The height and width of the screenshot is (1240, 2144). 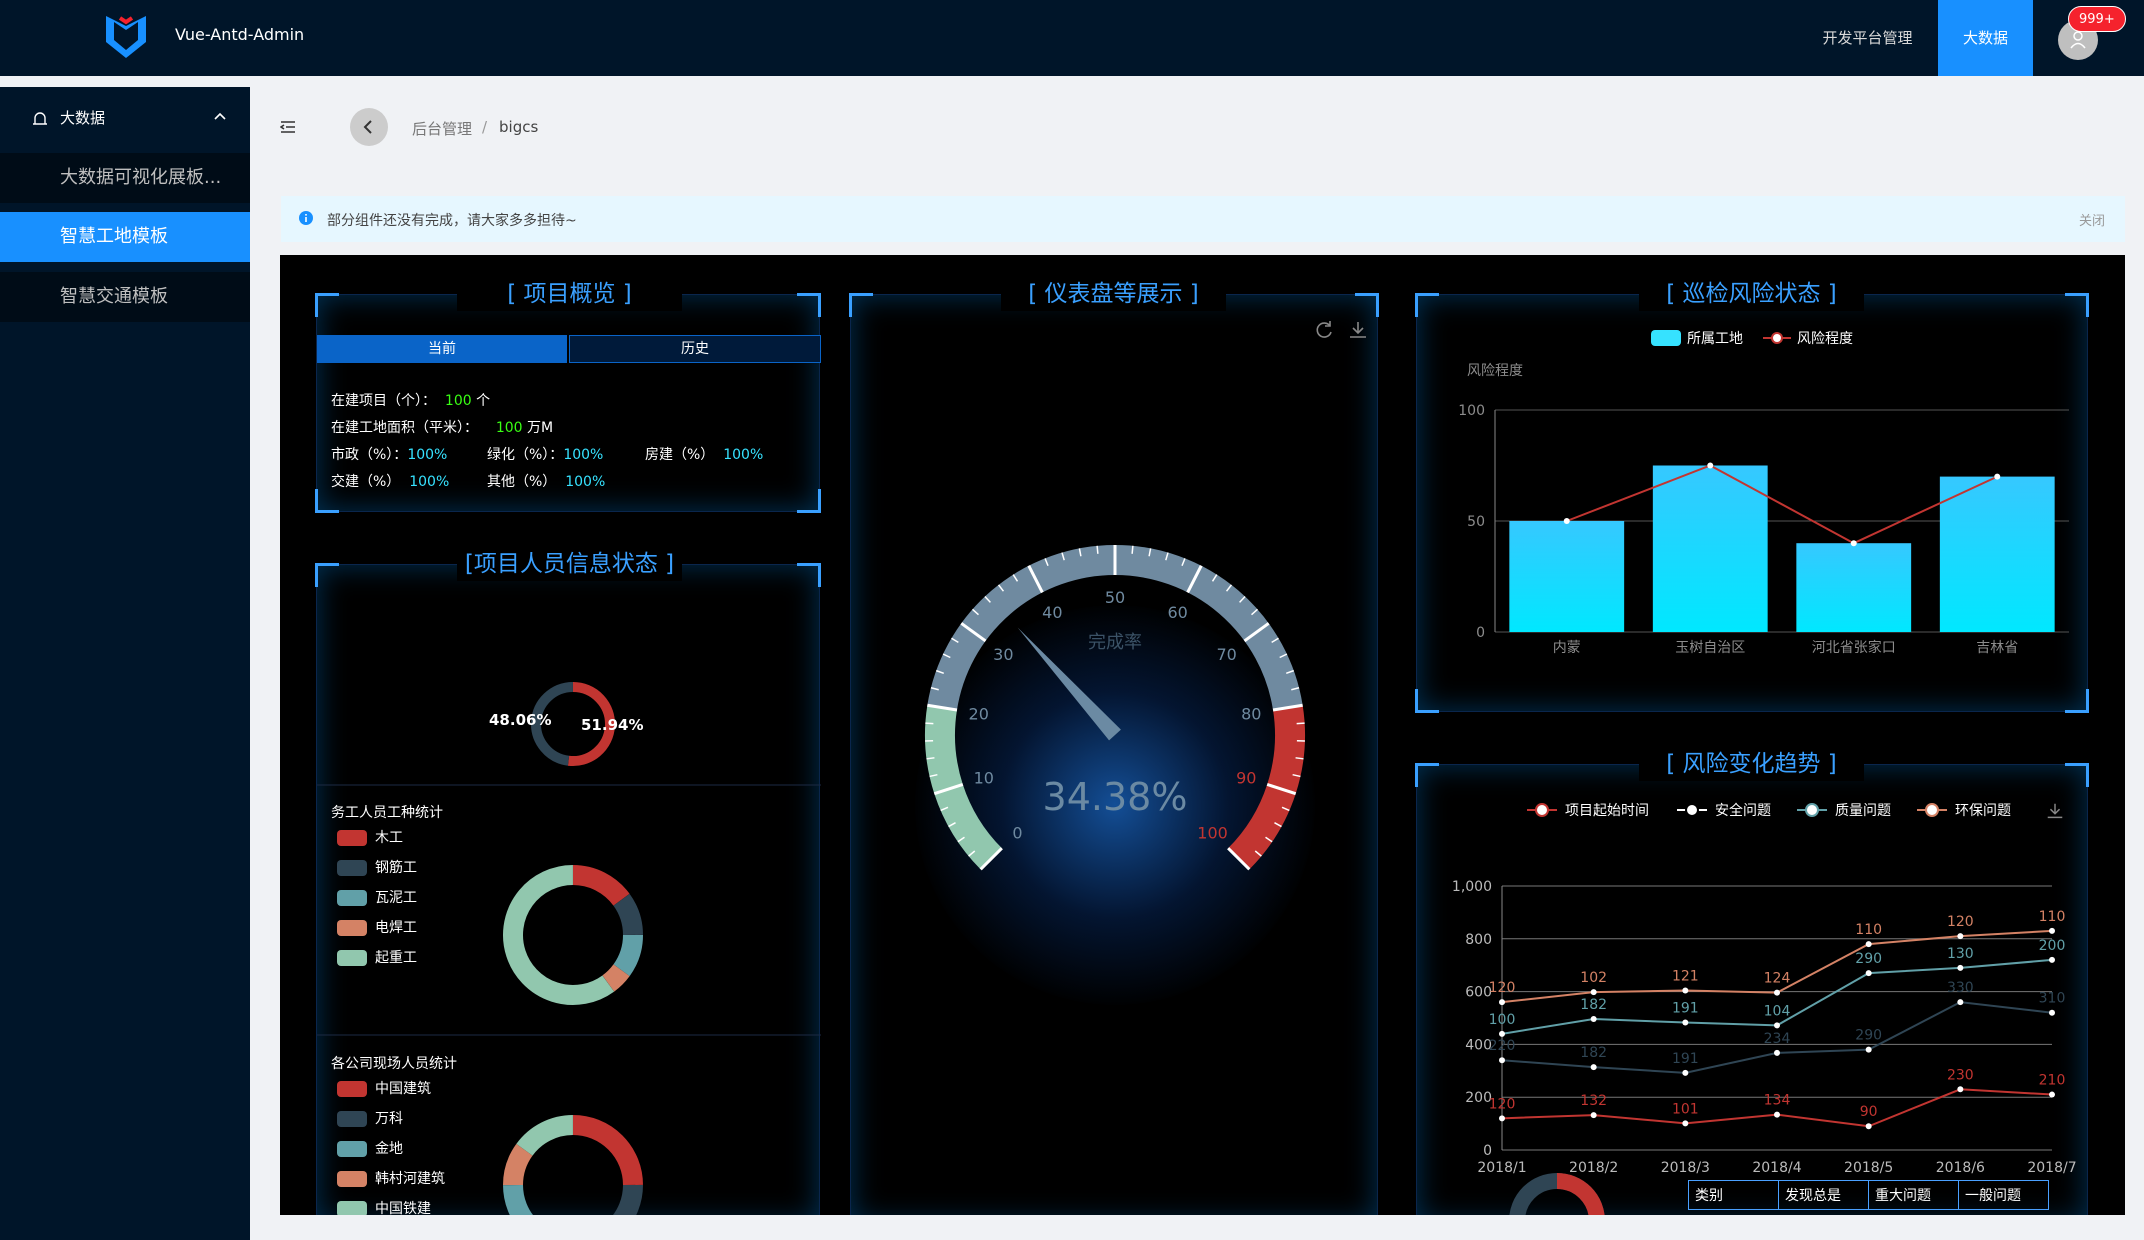 I want to click on legend-item: 木工, so click(x=370, y=837).